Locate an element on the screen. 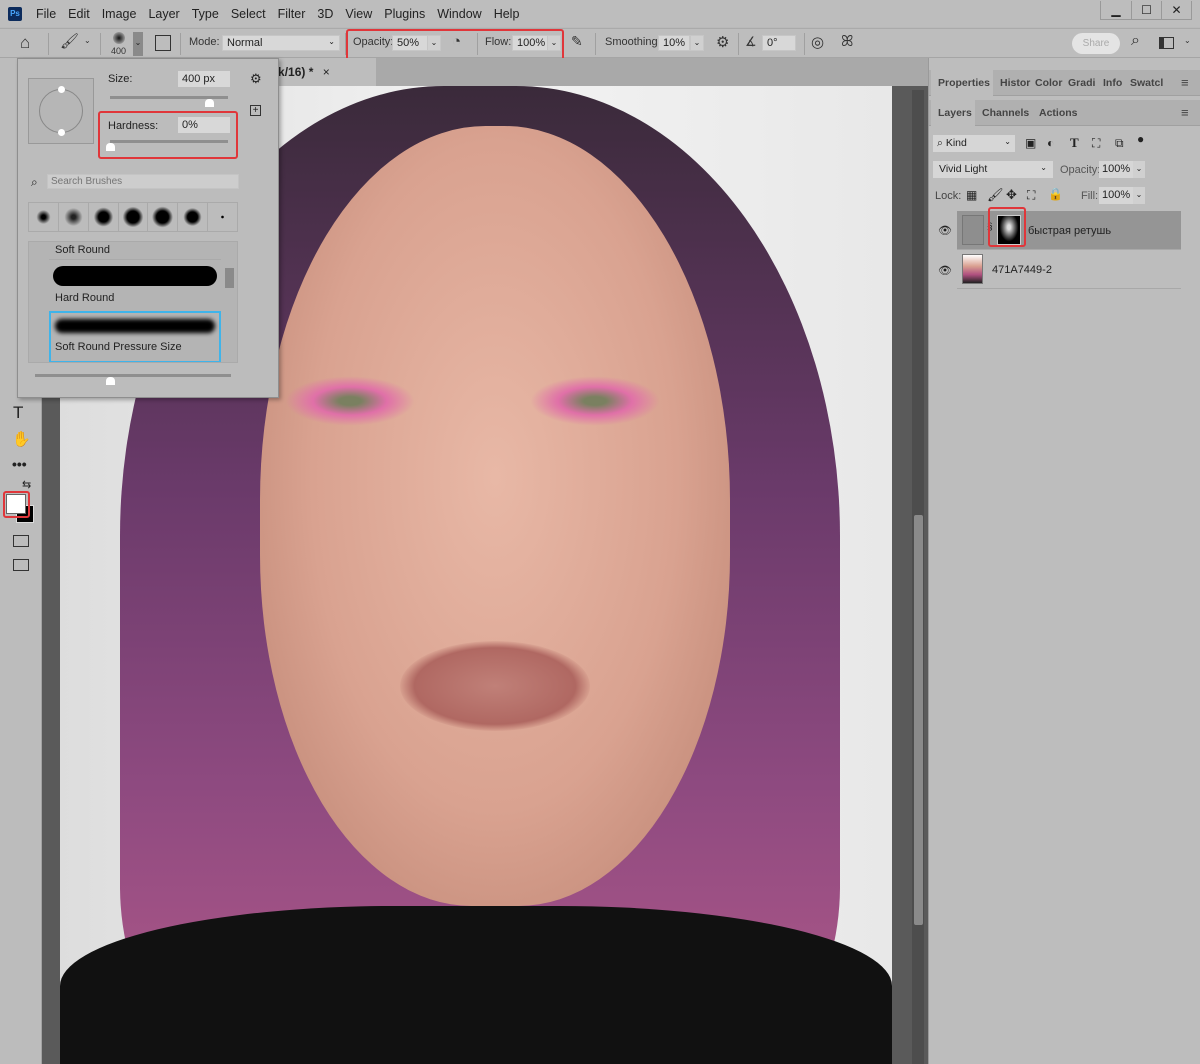 The width and height of the screenshot is (1200, 1064). layer-filter-kind-select: ⌕ Kind ⌄ is located at coordinates (974, 143).